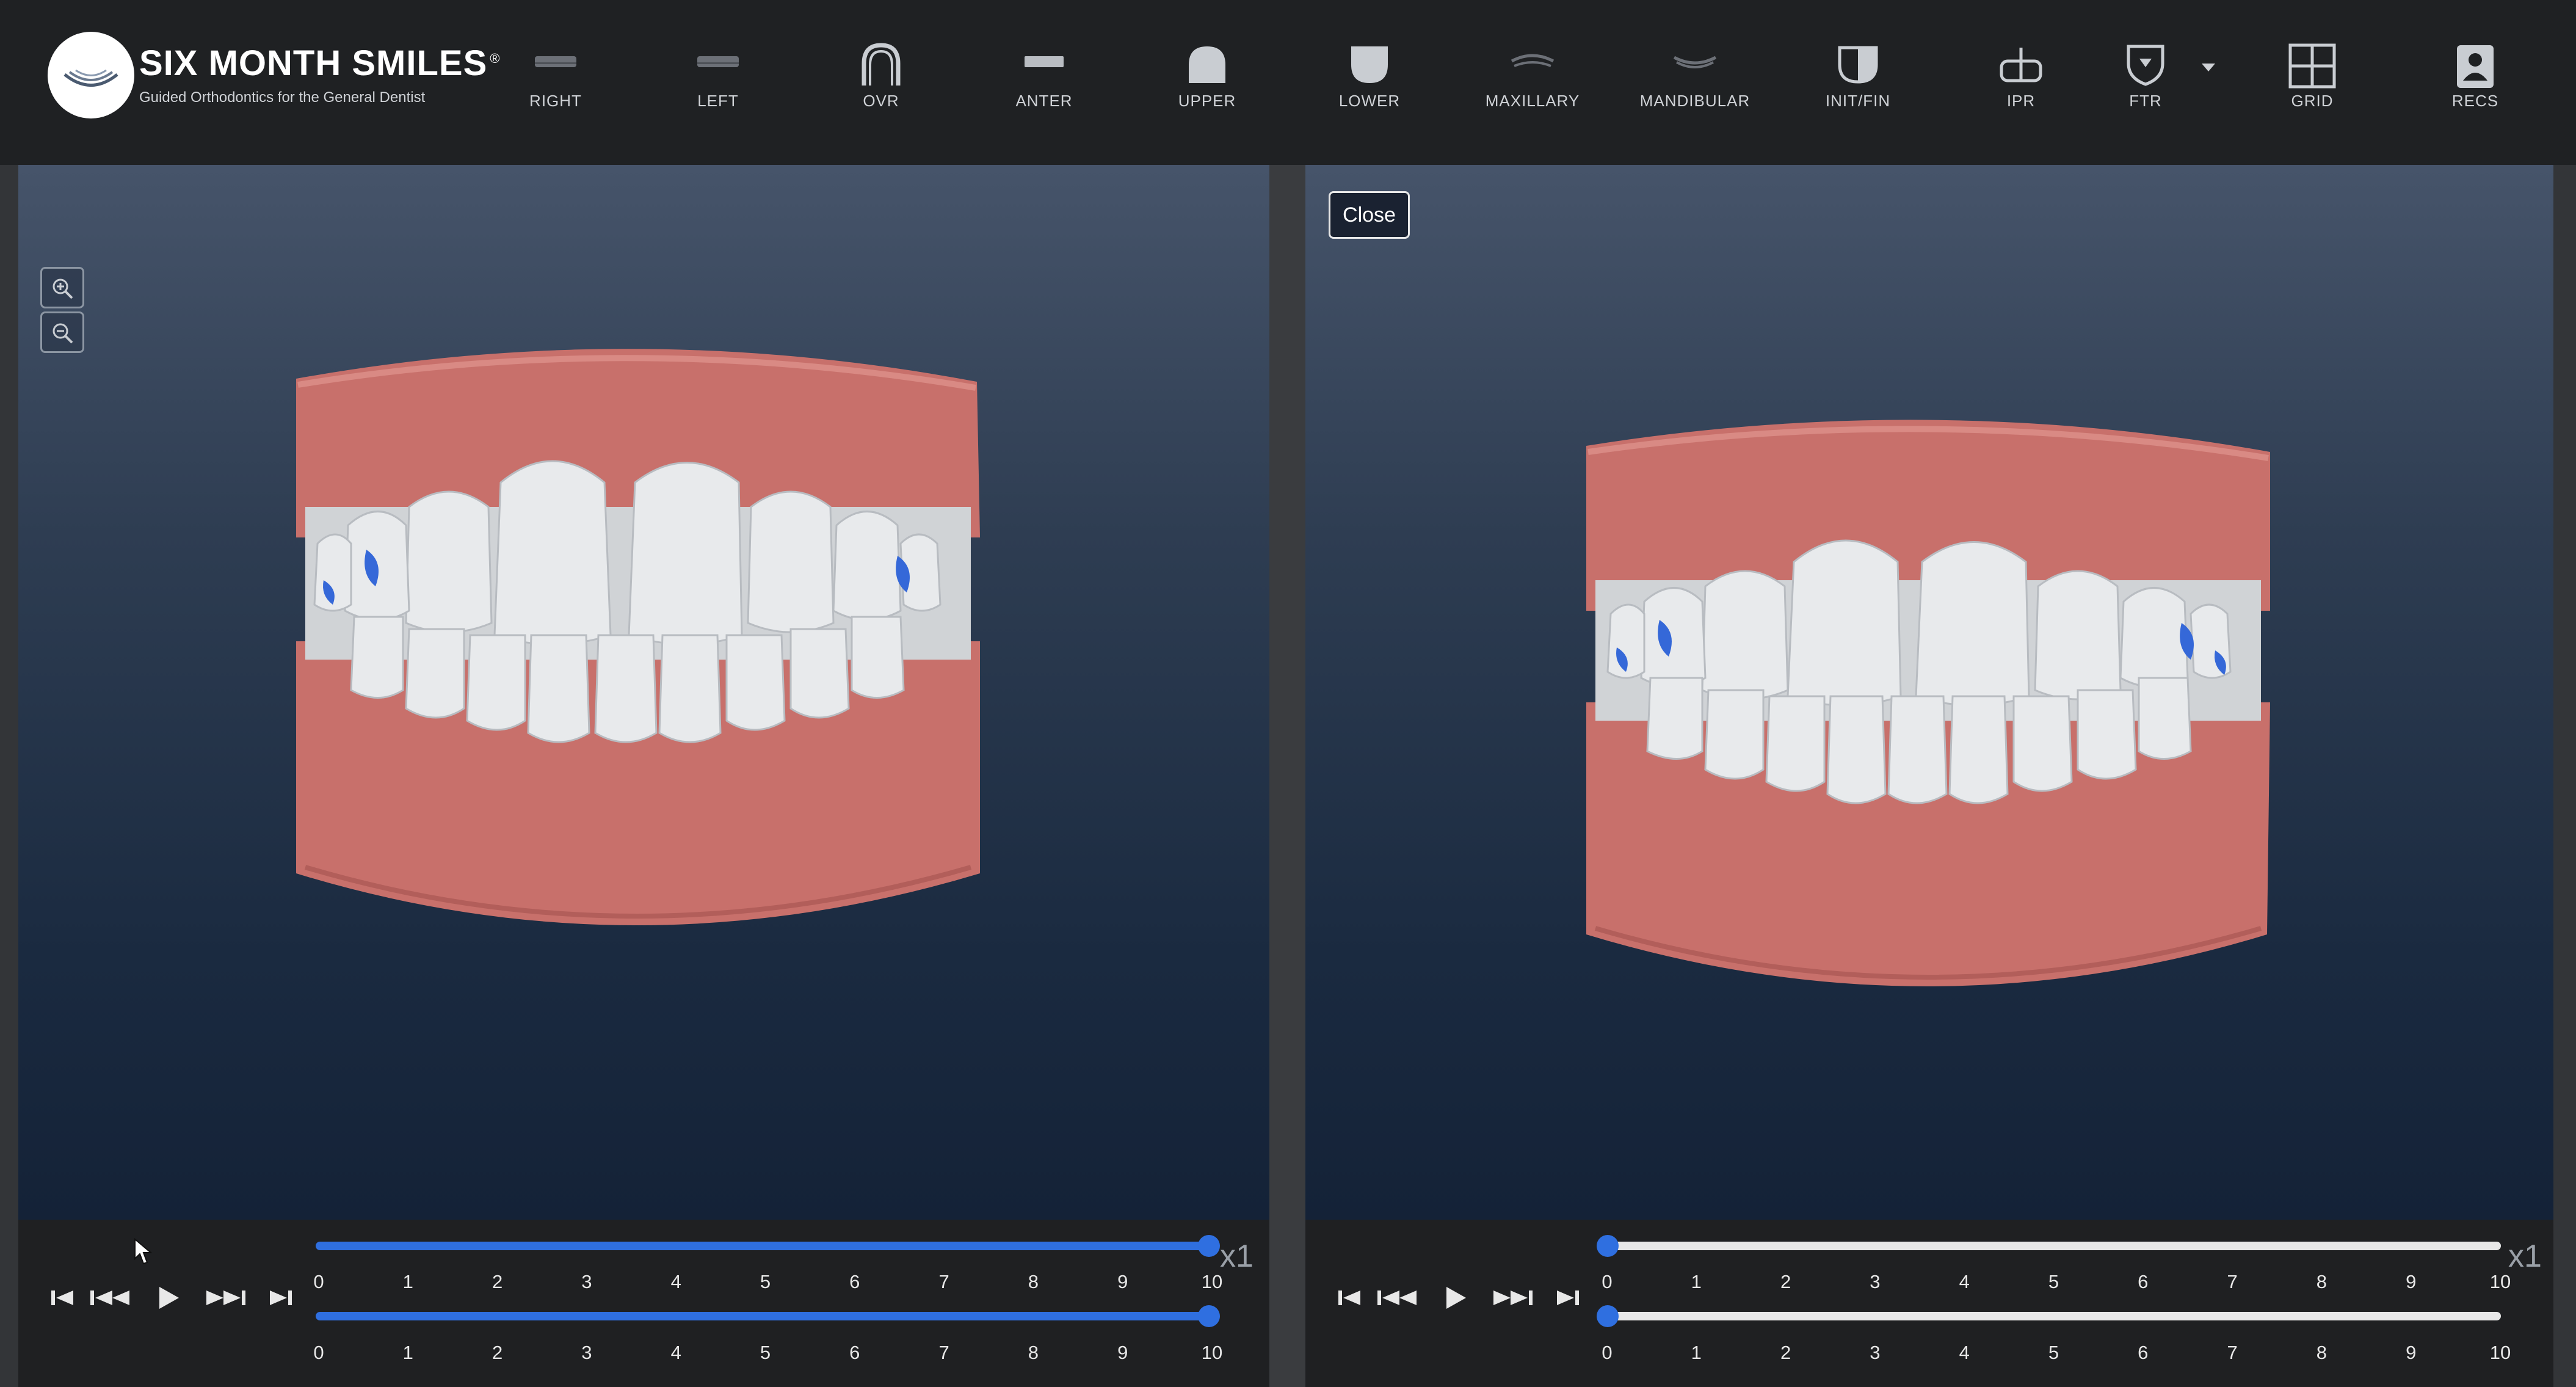  Describe the element at coordinates (1044, 79) in the screenshot. I see `anter-button: ANTER` at that location.